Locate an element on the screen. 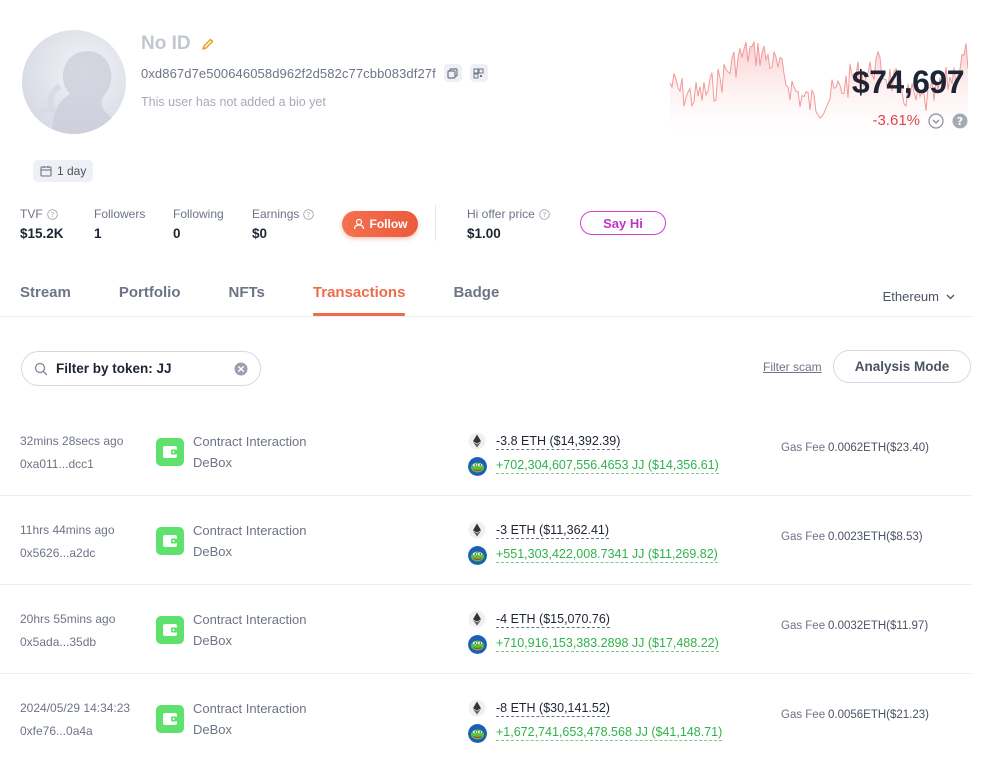  stat-earnings: Earnings ? $0 is located at coordinates (283, 224).